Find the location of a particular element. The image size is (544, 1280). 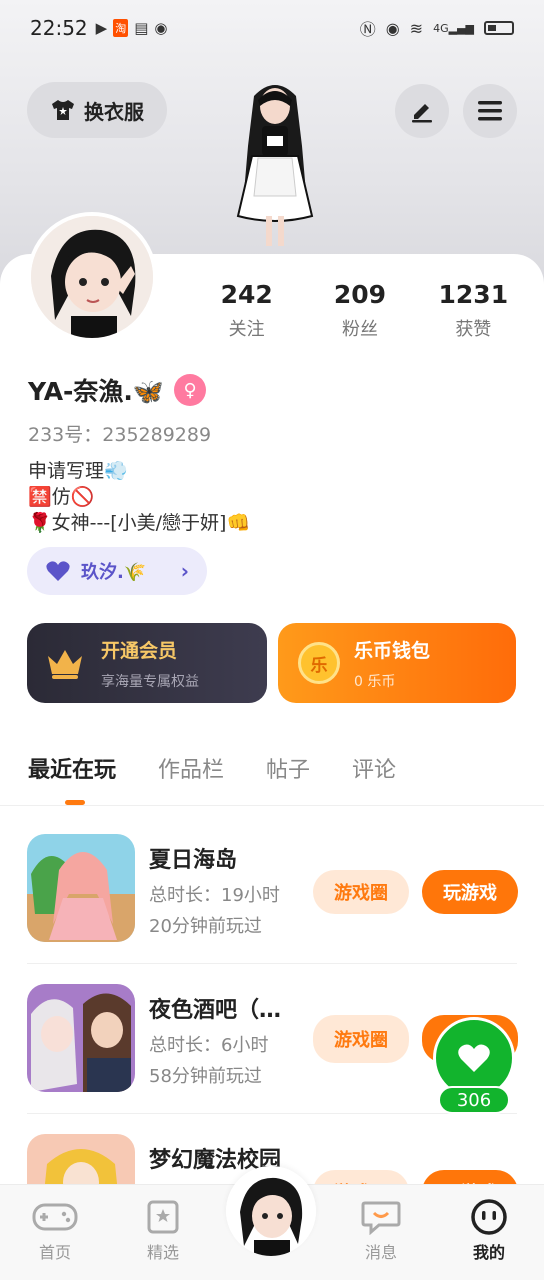

face-icon is located at coordinates (489, 1217).